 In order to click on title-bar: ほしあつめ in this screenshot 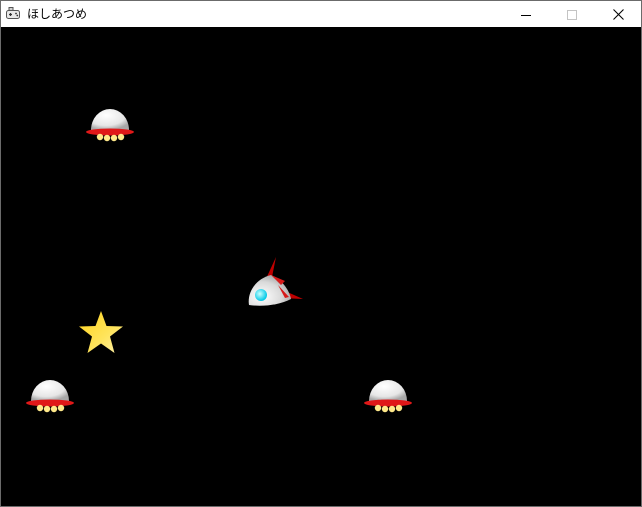, I will do `click(321, 14)`.